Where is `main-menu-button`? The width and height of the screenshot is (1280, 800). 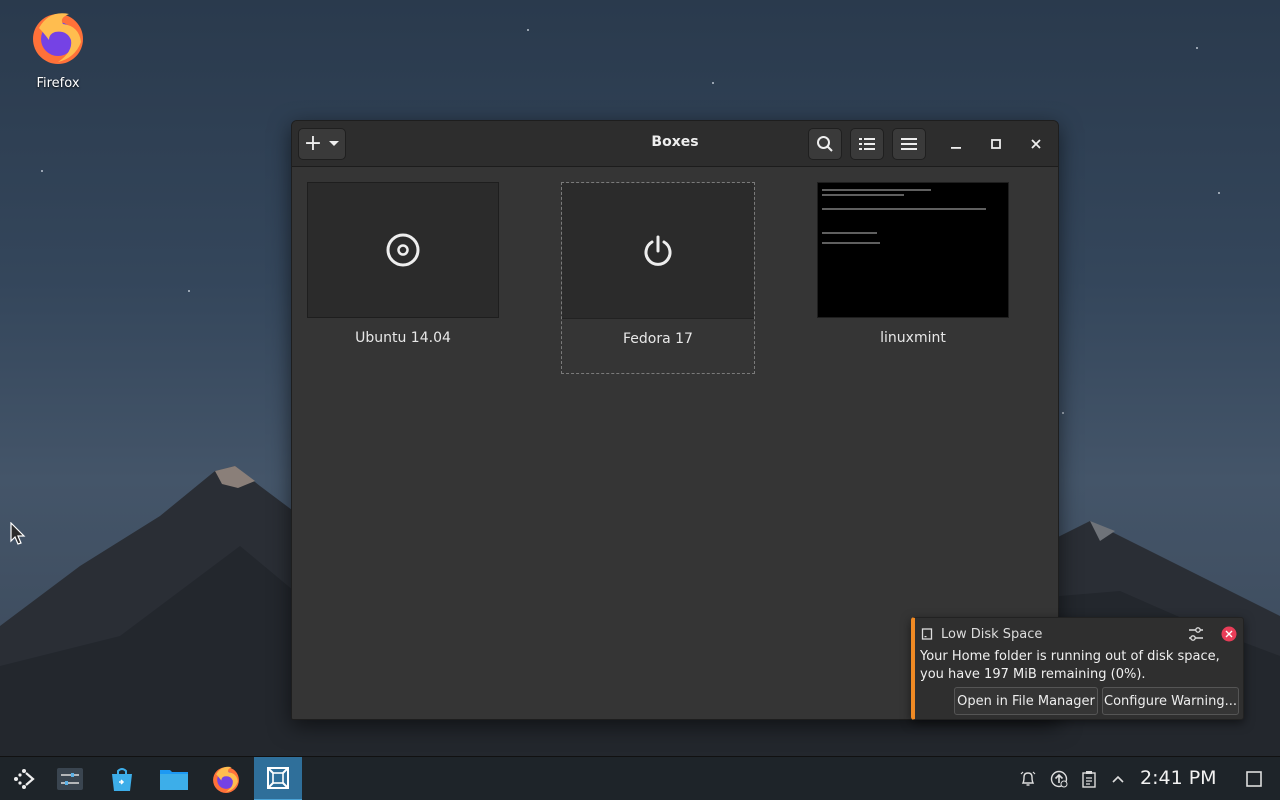
main-menu-button is located at coordinates (909, 144).